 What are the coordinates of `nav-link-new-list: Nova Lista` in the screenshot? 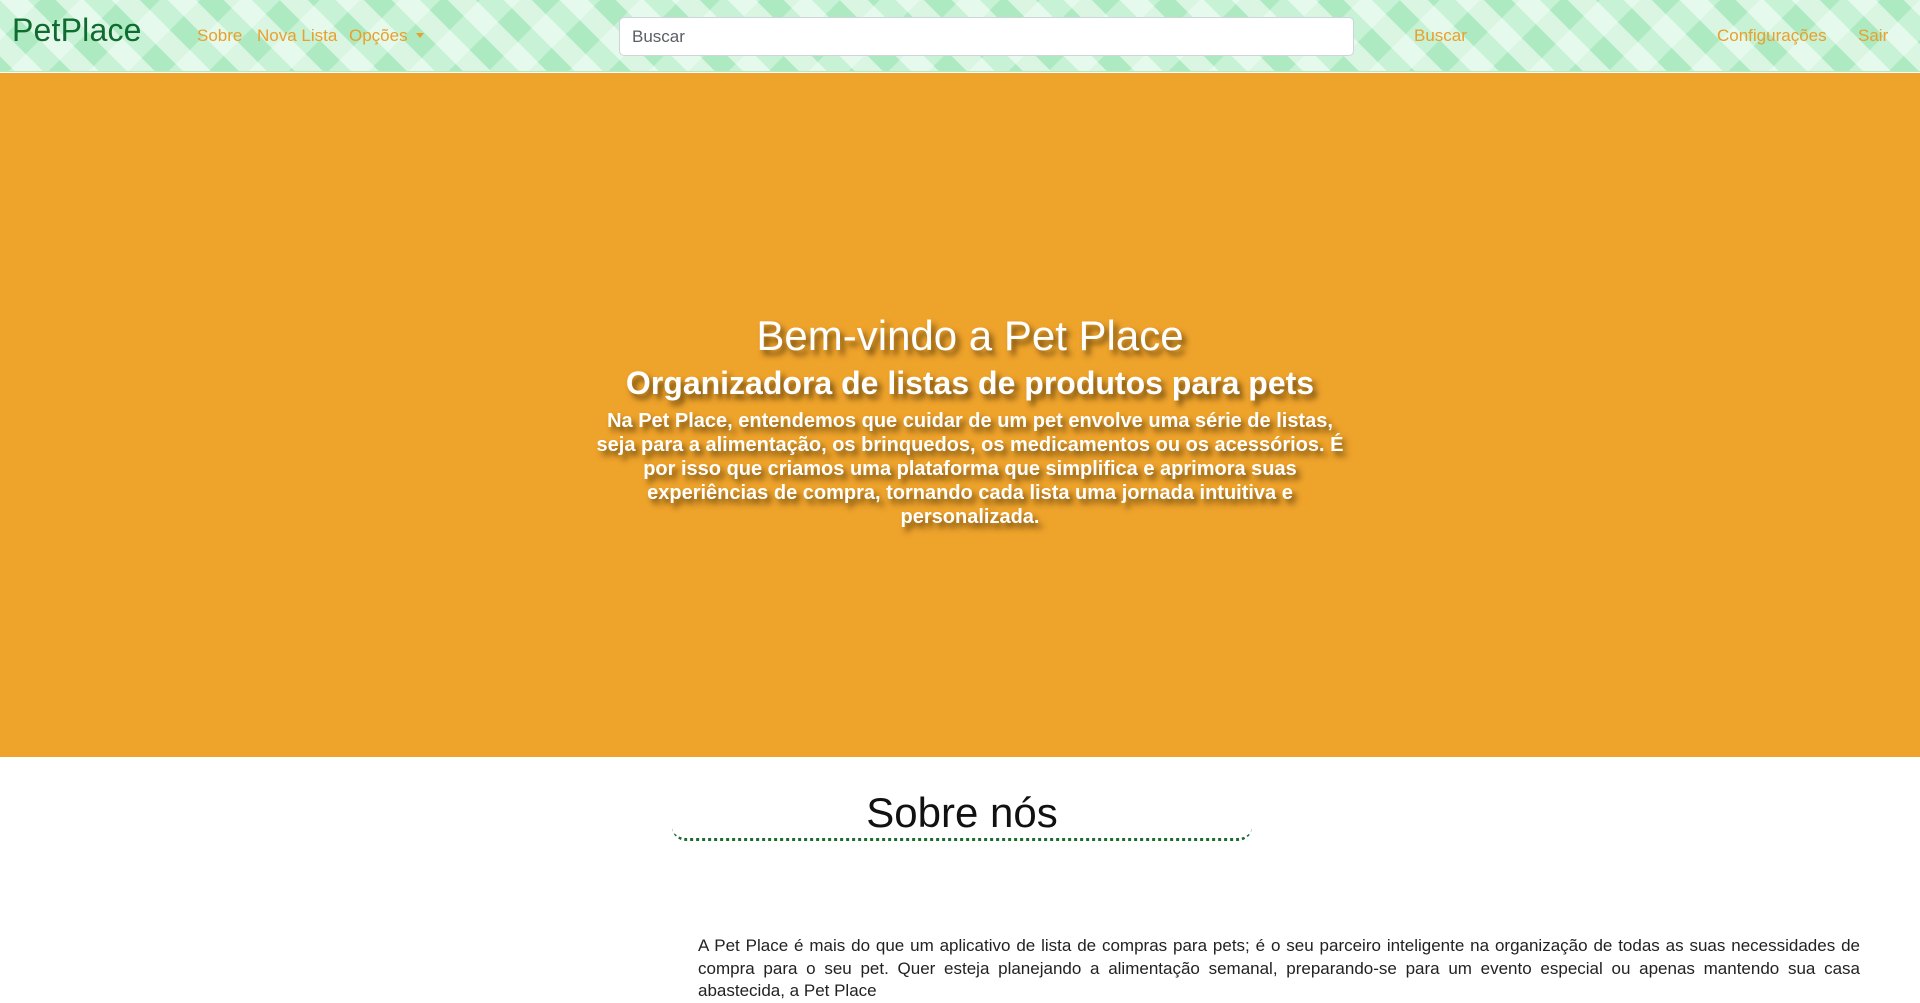 It's located at (297, 36).